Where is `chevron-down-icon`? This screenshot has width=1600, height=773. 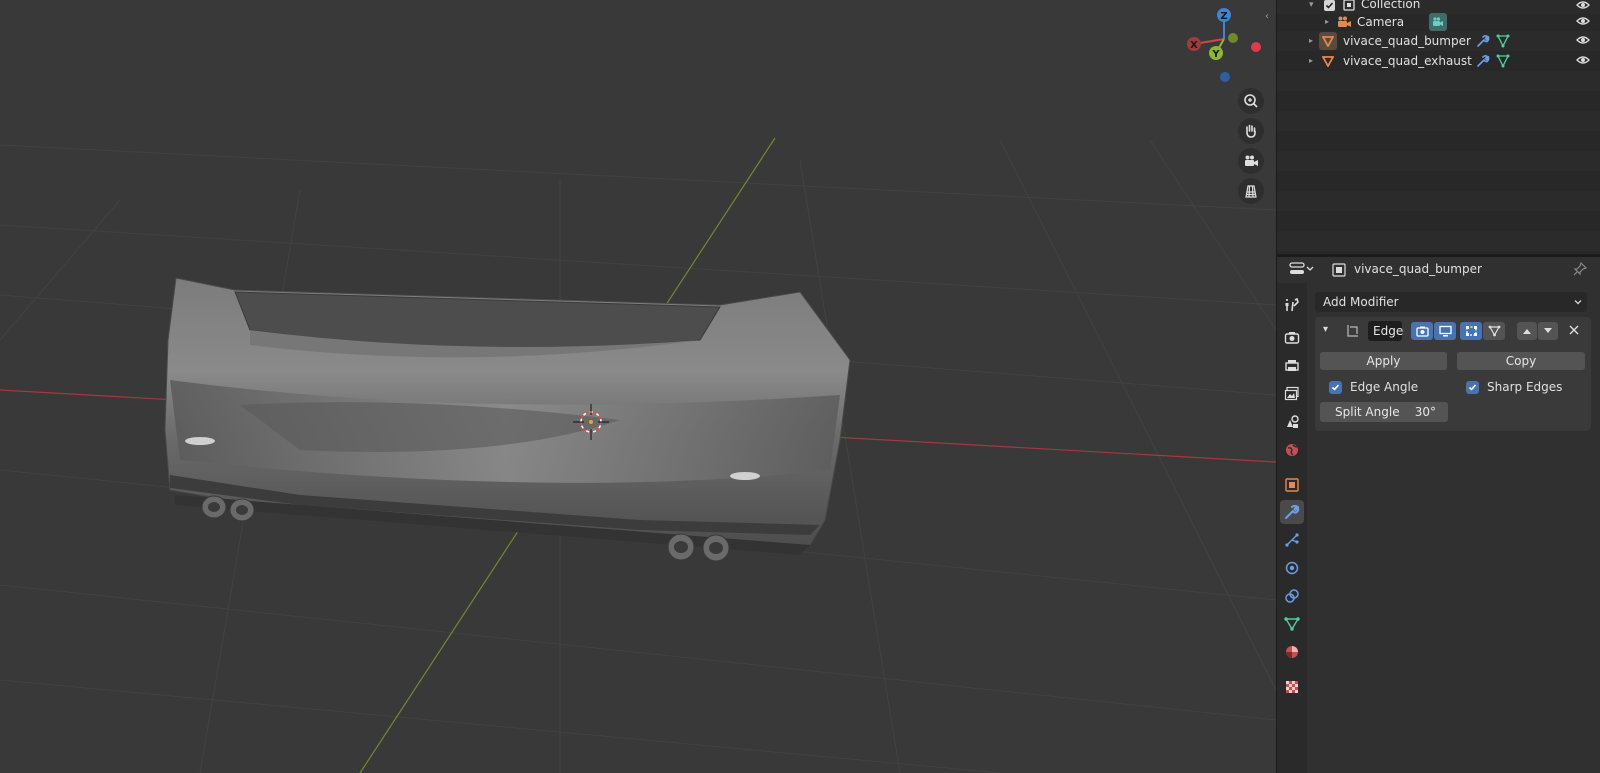 chevron-down-icon is located at coordinates (1578, 303).